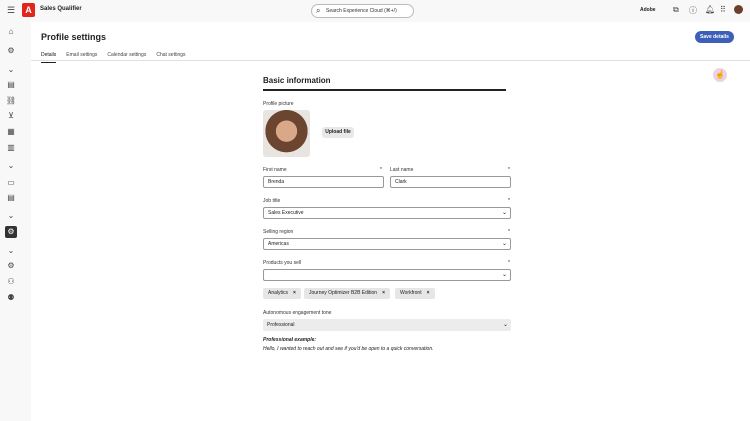  What do you see at coordinates (74, 37) in the screenshot?
I see `page-title: Profile settings` at bounding box center [74, 37].